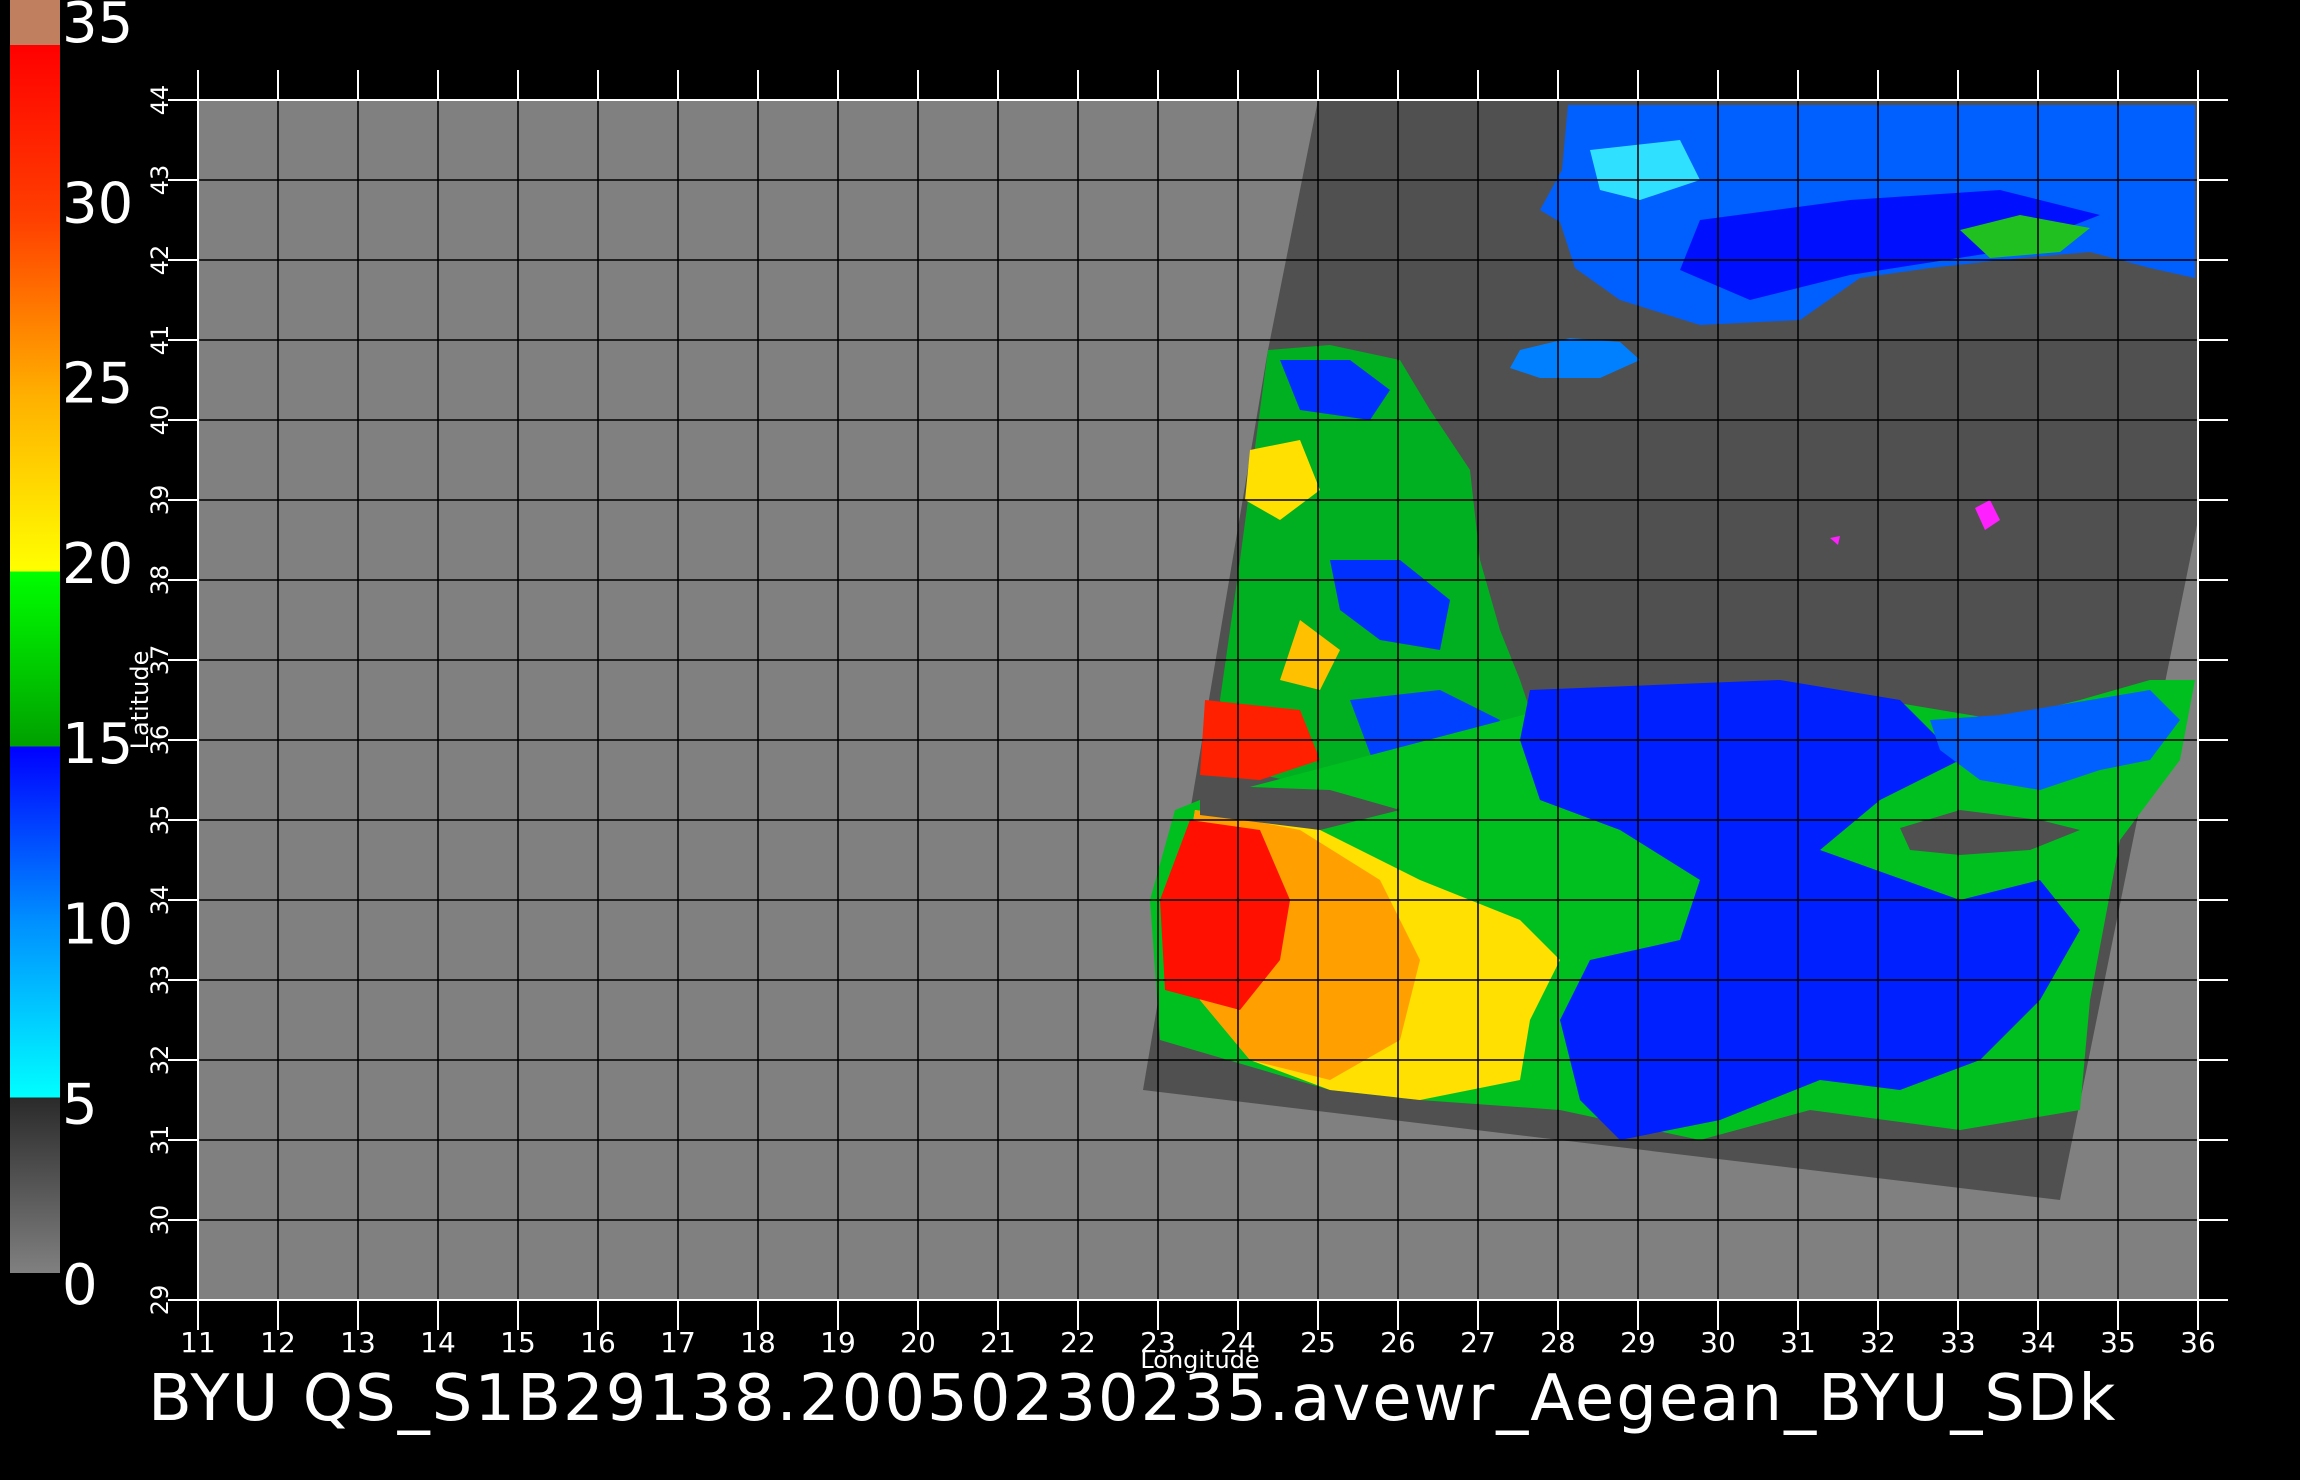 The height and width of the screenshot is (1480, 2300). Describe the element at coordinates (160, 980) in the screenshot. I see `y-tick-label: 33` at that location.